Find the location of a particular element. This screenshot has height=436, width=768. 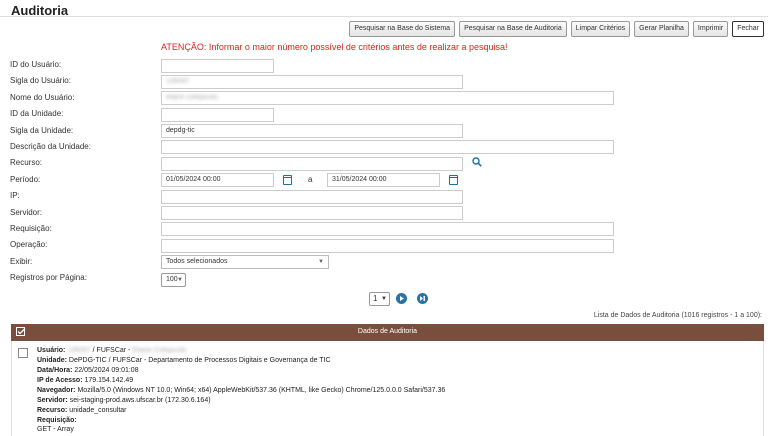

usuario-nome: Eliane Colepicolo is located at coordinates (159, 350).